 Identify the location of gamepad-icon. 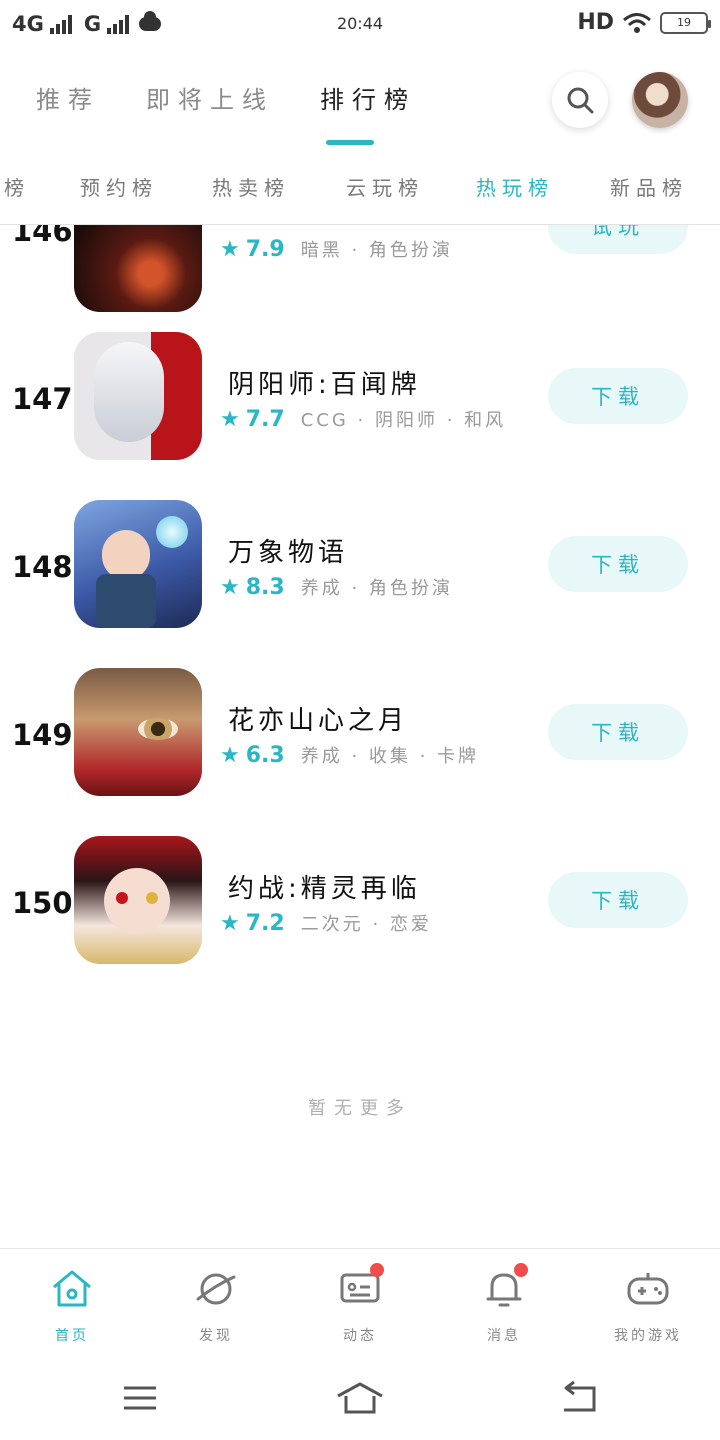
(648, 1289).